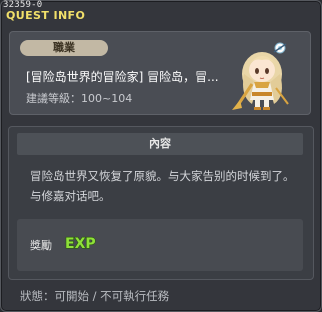  I want to click on npc-portrait, so click(260, 76).